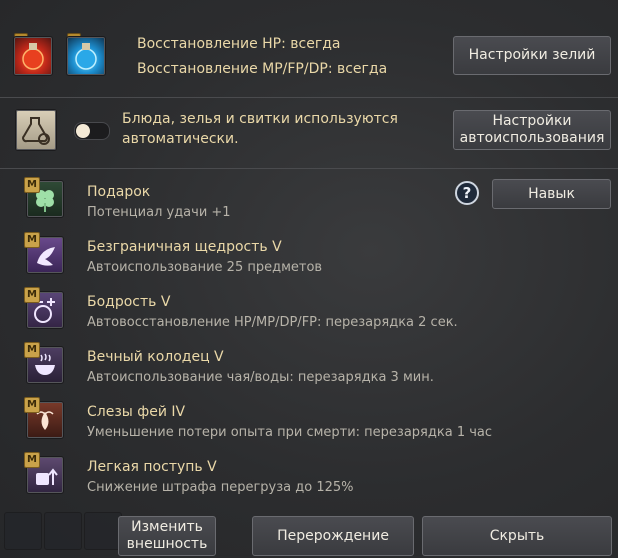 This screenshot has height=558, width=618. I want to click on buff-title: Легкая поступь V, so click(152, 467).